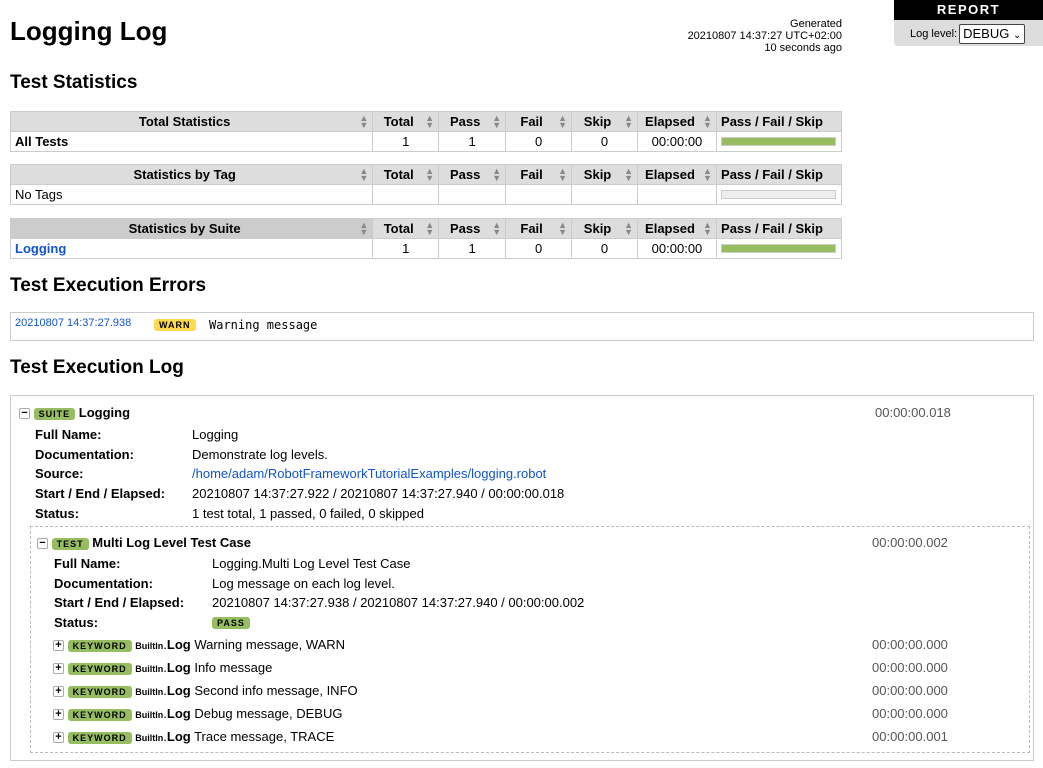  Describe the element at coordinates (539, 248) in the screenshot. I see `stat-fail: 0` at that location.